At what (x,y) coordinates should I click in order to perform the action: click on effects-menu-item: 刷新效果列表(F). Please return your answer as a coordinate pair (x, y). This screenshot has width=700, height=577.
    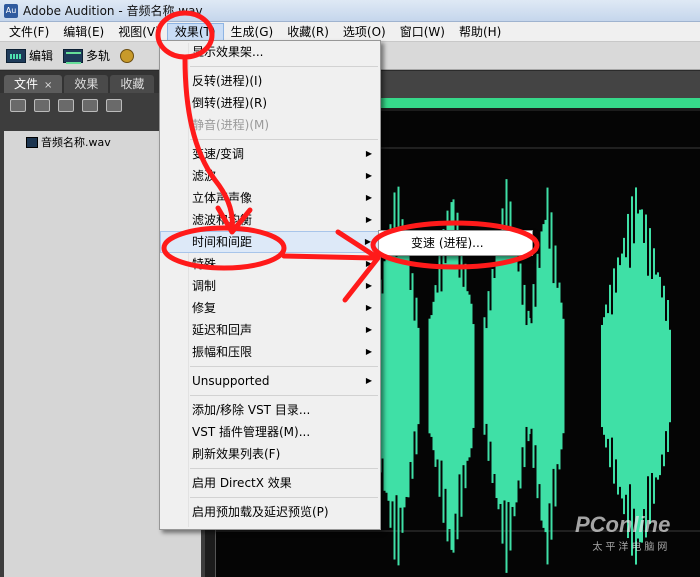
    Looking at the image, I should click on (270, 454).